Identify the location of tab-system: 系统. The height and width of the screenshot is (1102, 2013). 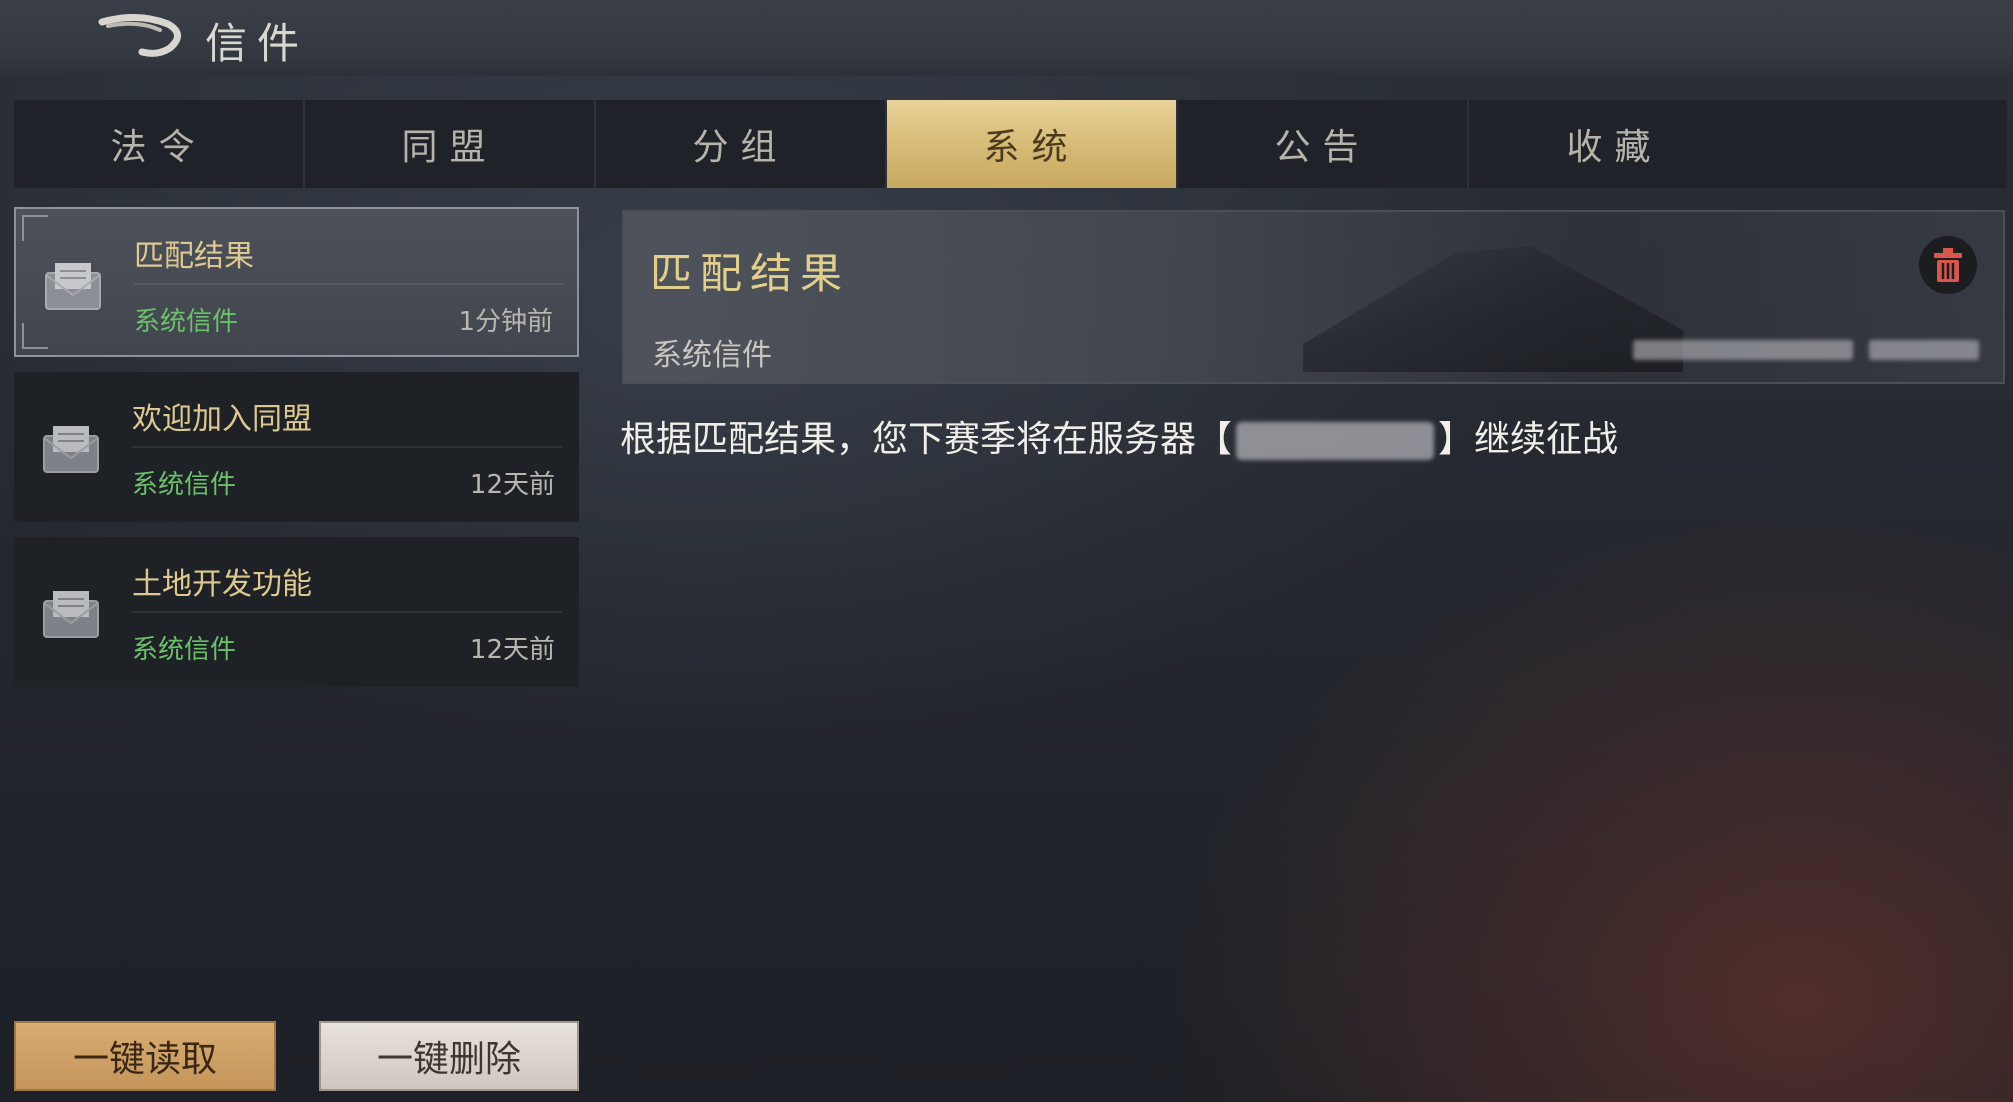
(1032, 144).